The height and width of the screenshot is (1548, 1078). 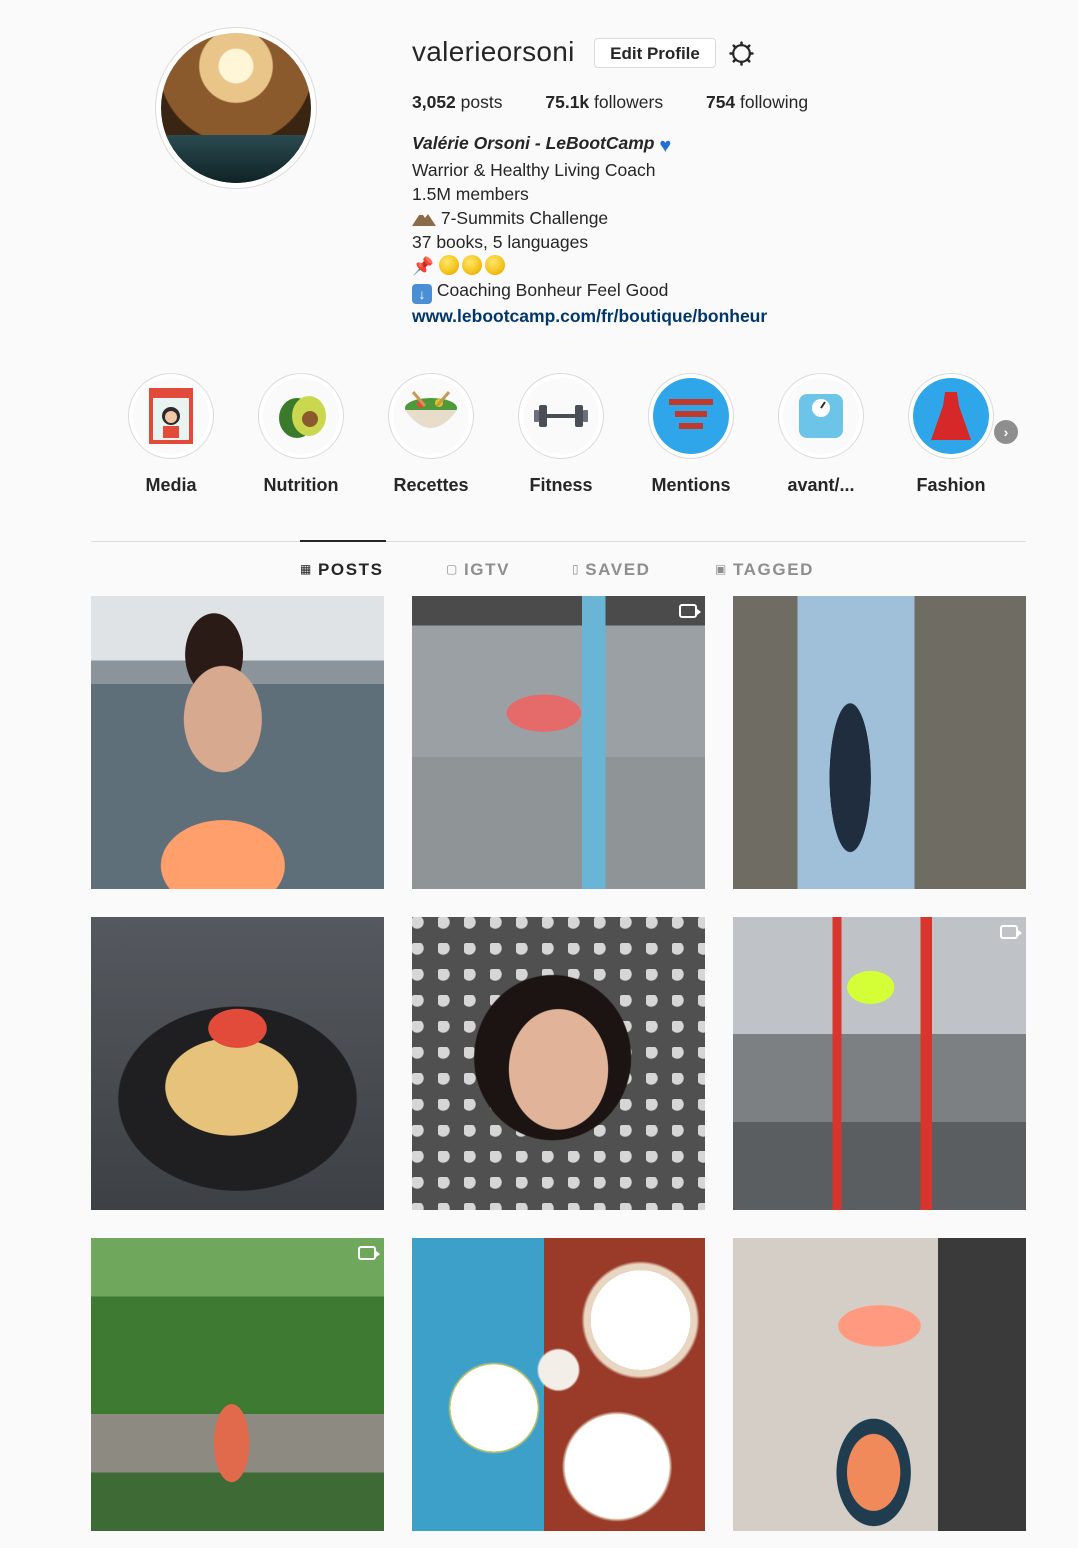 I want to click on down-arrow-icon: ↓, so click(x=422, y=294).